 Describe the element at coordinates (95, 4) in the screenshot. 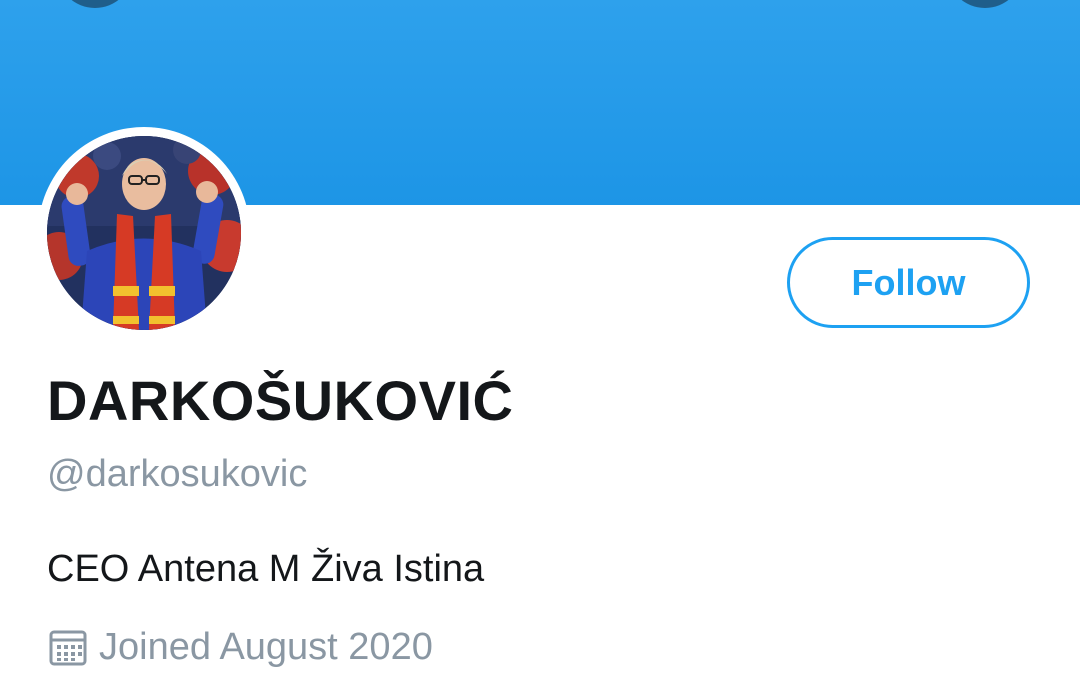

I see `back-button` at that location.